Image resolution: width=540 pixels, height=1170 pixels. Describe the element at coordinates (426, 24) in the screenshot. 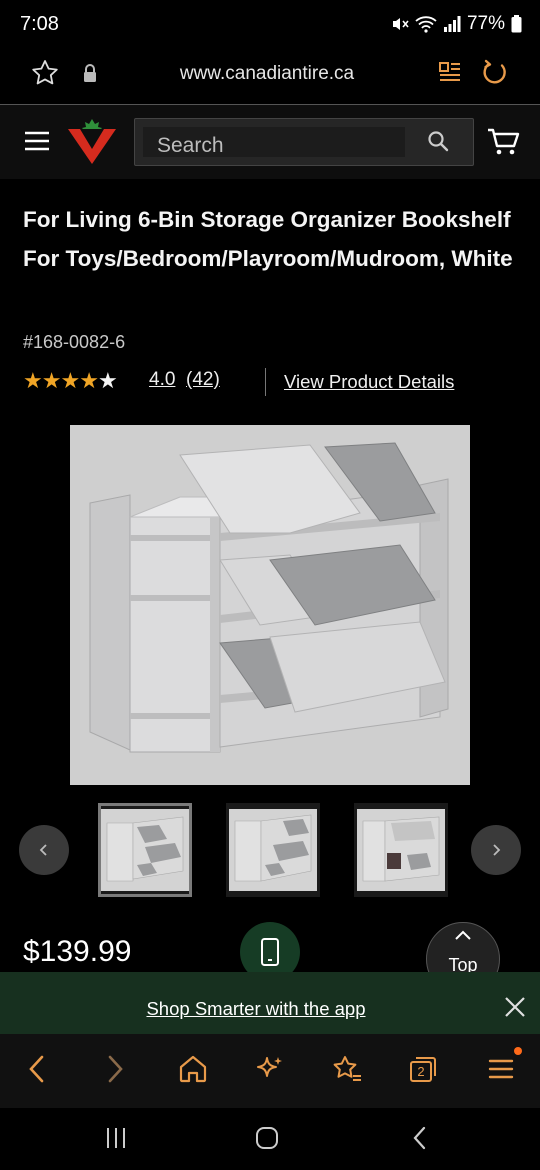

I see `wifi-icon` at that location.